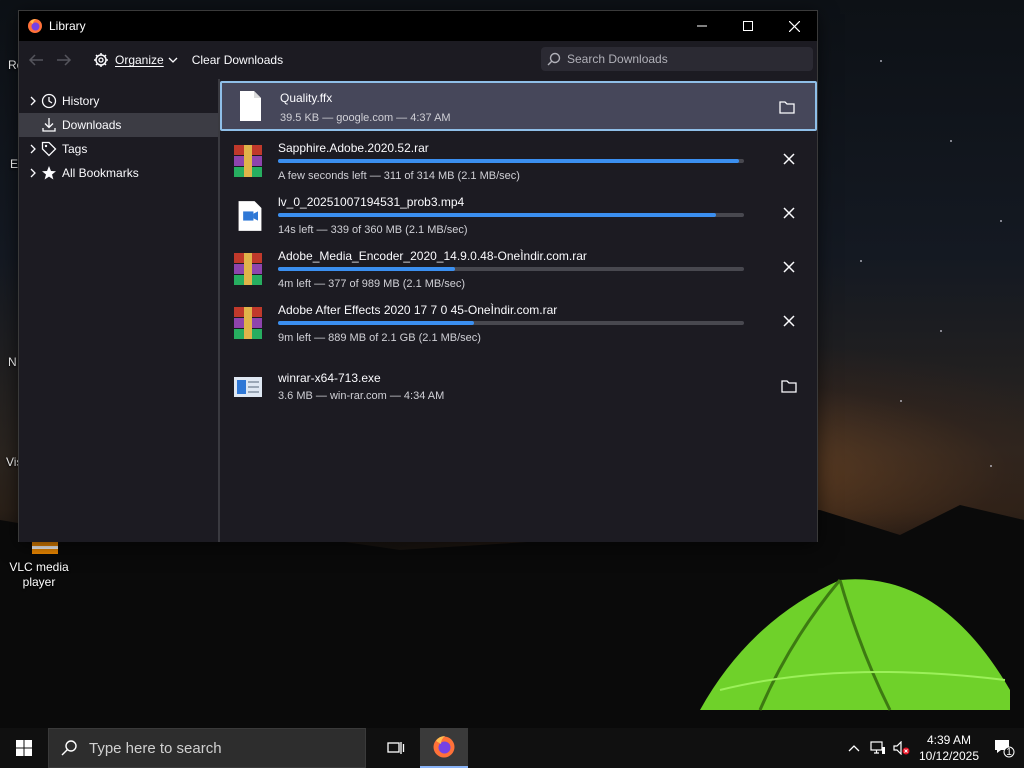 This screenshot has width=1024, height=768. What do you see at coordinates (237, 60) in the screenshot?
I see `clear-downloads-button: Clear Downloads` at bounding box center [237, 60].